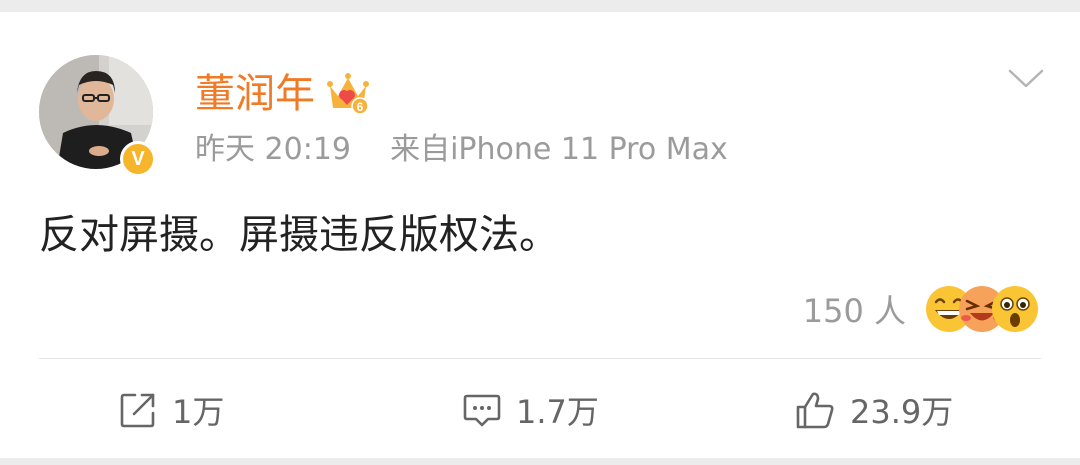 The width and height of the screenshot is (1080, 465). Describe the element at coordinates (1015, 309) in the screenshot. I see `surprised-emoji-icon` at that location.